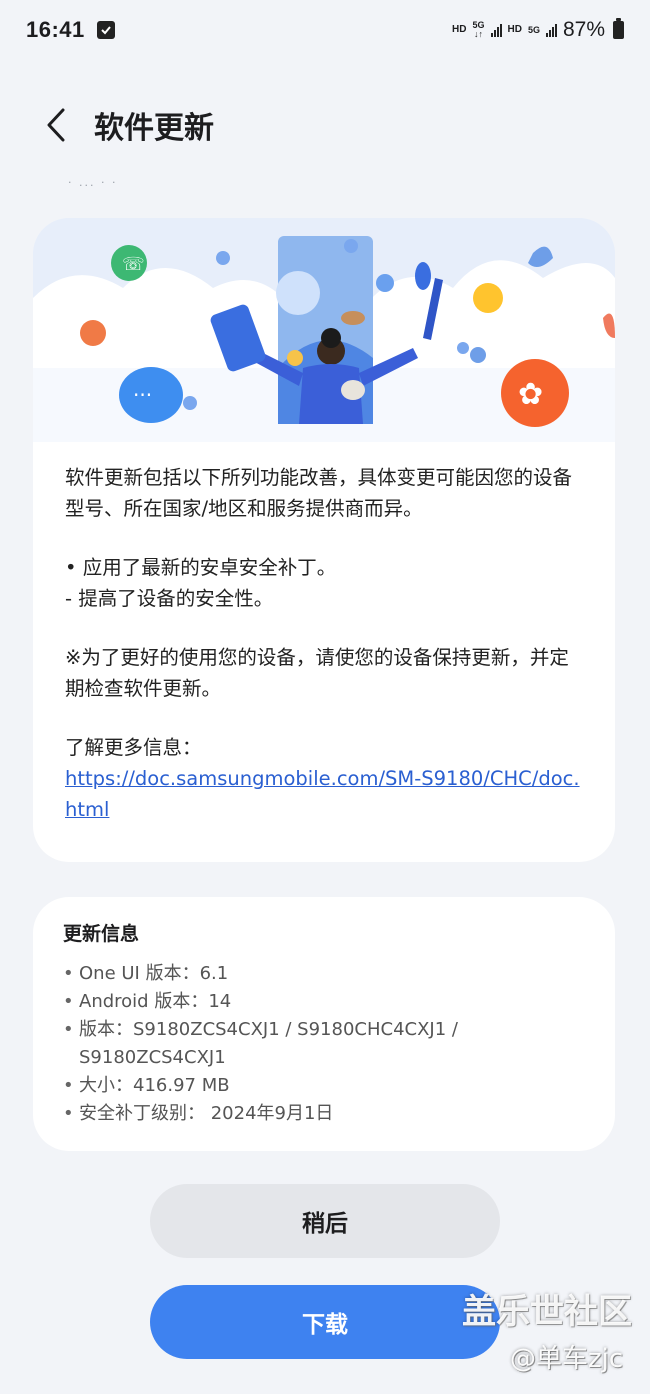 The width and height of the screenshot is (650, 1394). What do you see at coordinates (325, 1322) in the screenshot?
I see `download-button: 下载` at bounding box center [325, 1322].